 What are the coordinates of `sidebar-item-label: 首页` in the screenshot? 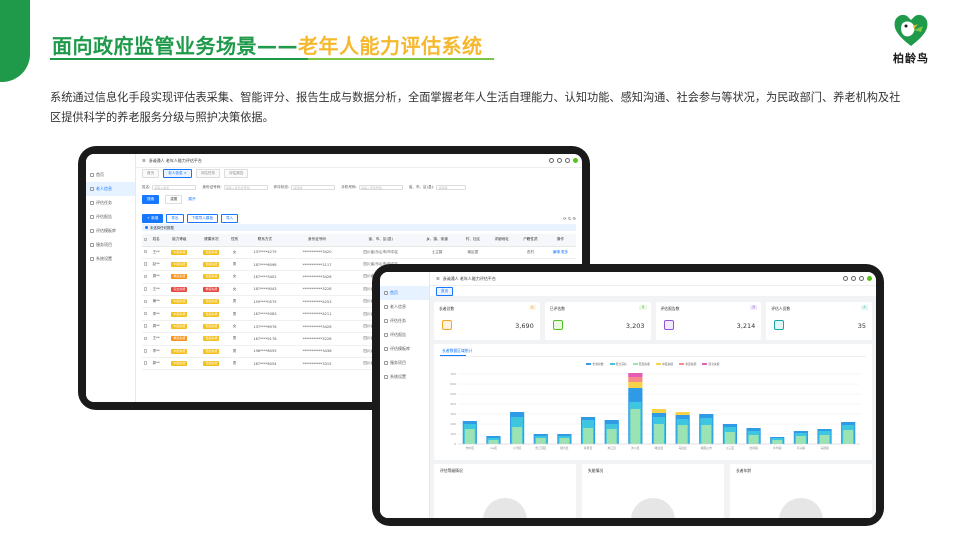 It's located at (394, 292).